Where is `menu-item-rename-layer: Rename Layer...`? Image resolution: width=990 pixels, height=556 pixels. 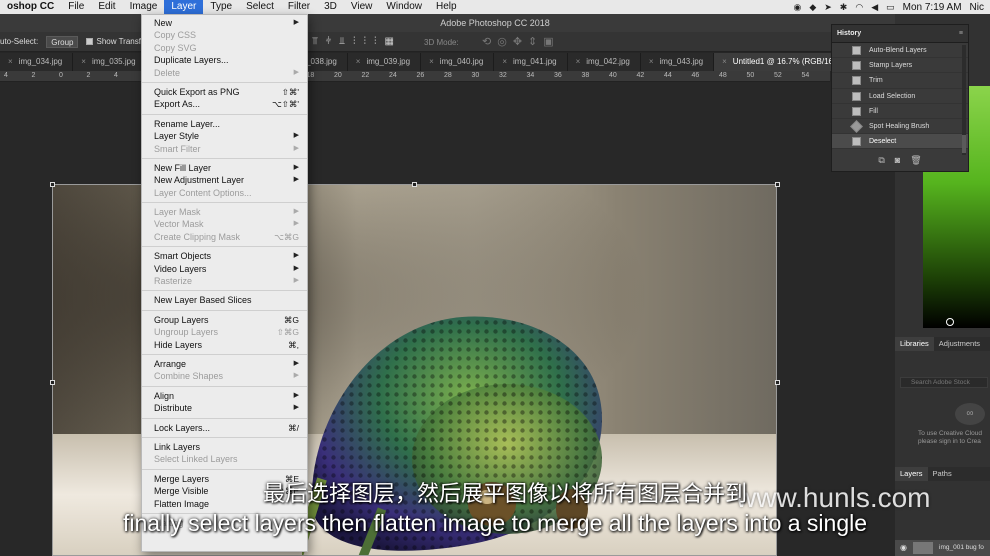 menu-item-rename-layer: Rename Layer... is located at coordinates (224, 124).